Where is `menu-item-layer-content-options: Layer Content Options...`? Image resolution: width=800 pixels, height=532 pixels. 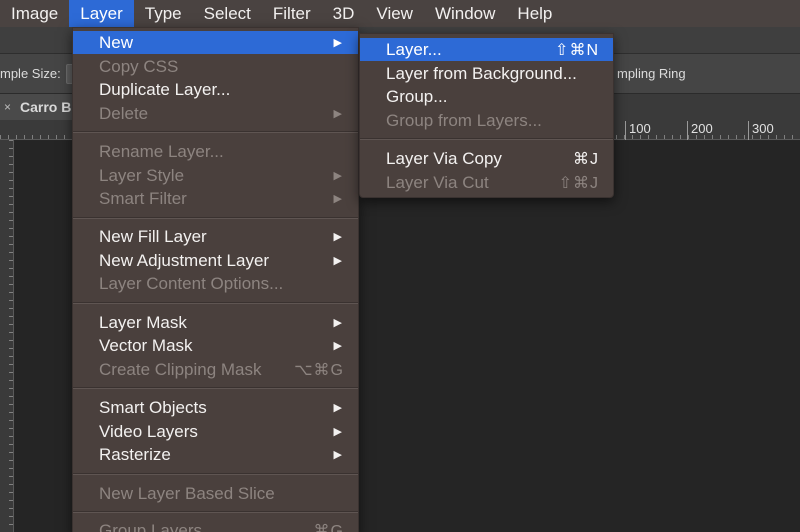
menu-item-layer-content-options: Layer Content Options... is located at coordinates (191, 283).